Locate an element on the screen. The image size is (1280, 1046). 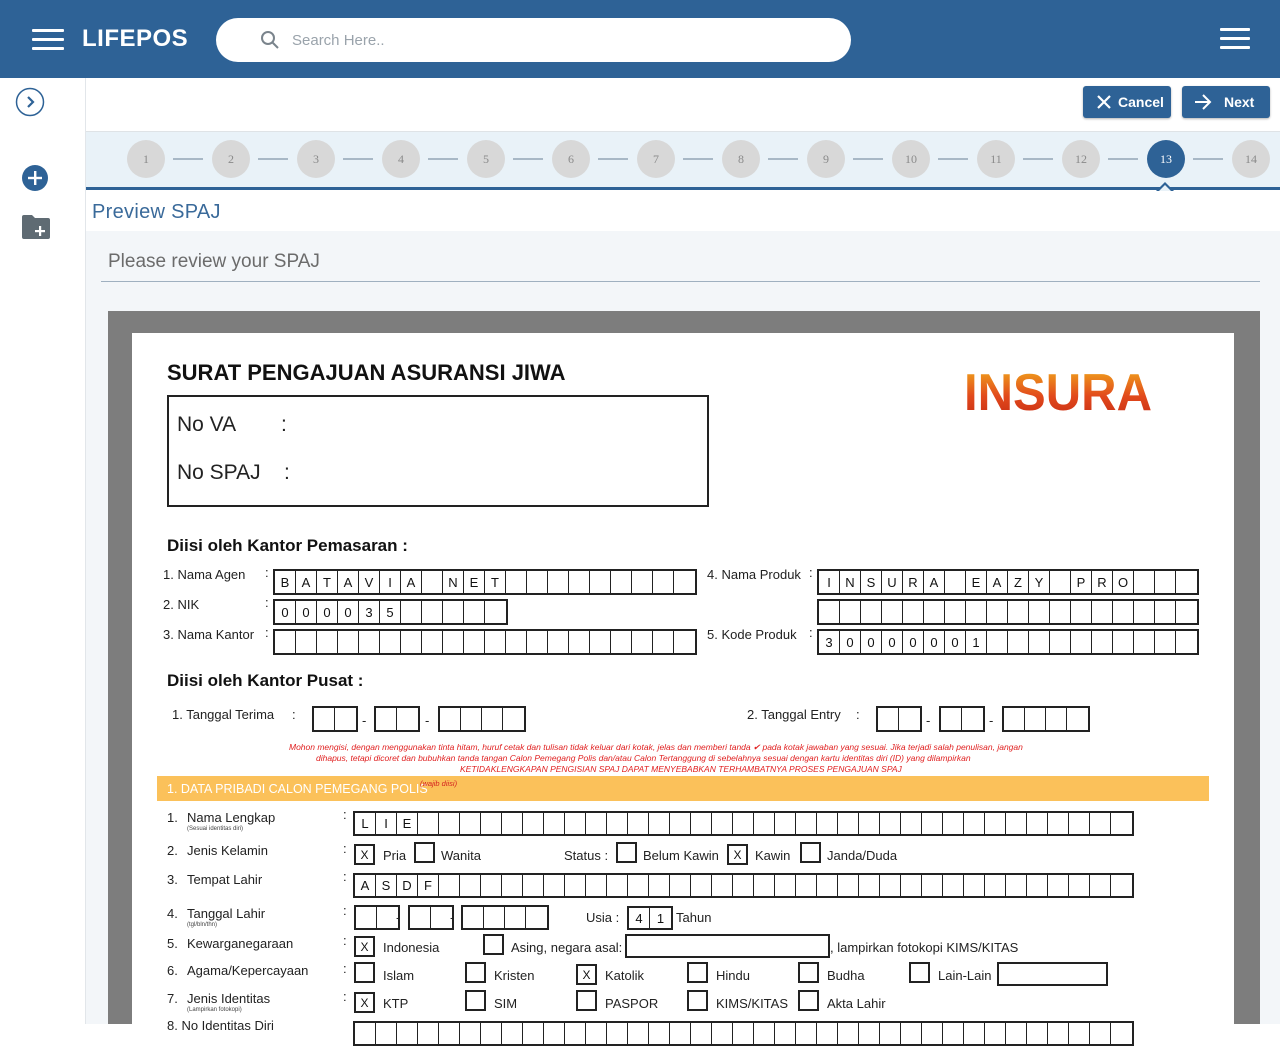
doc-title: SURAT PENGAJUAN ASURANSI JIWA is located at coordinates (366, 372).